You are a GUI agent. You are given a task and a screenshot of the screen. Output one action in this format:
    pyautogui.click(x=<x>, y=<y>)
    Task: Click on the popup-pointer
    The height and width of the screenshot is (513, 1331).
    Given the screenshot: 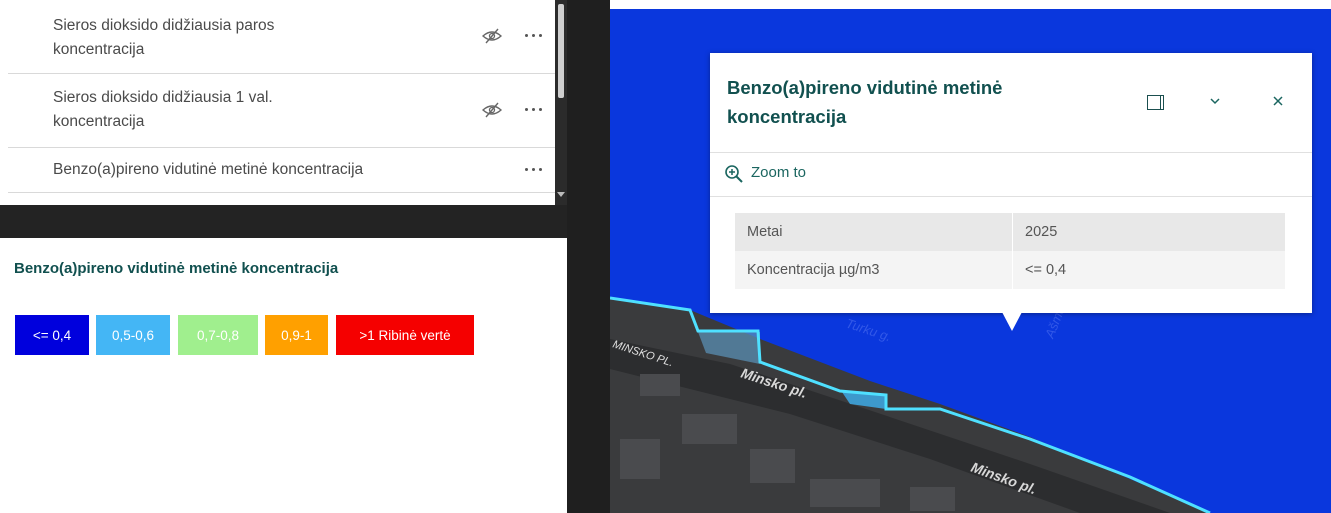 What is the action you would take?
    pyautogui.click(x=1012, y=321)
    